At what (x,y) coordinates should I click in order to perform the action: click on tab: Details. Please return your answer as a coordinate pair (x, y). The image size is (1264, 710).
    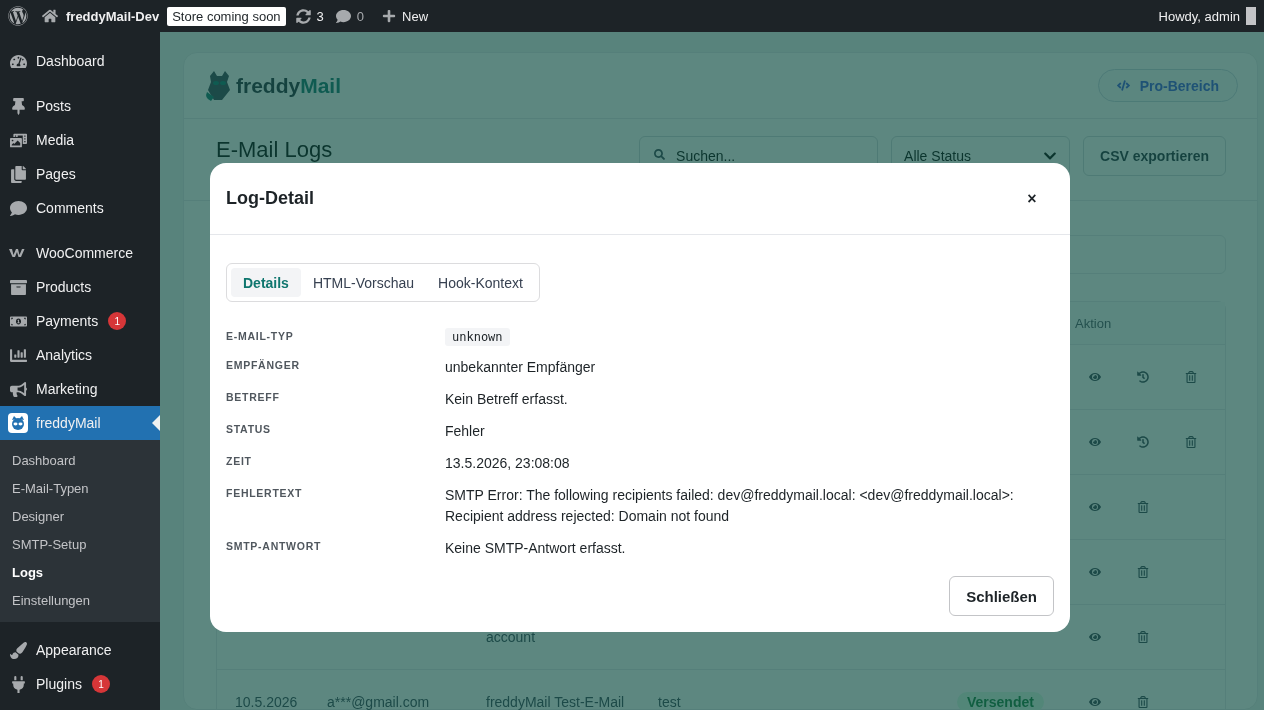
    Looking at the image, I should click on (266, 282).